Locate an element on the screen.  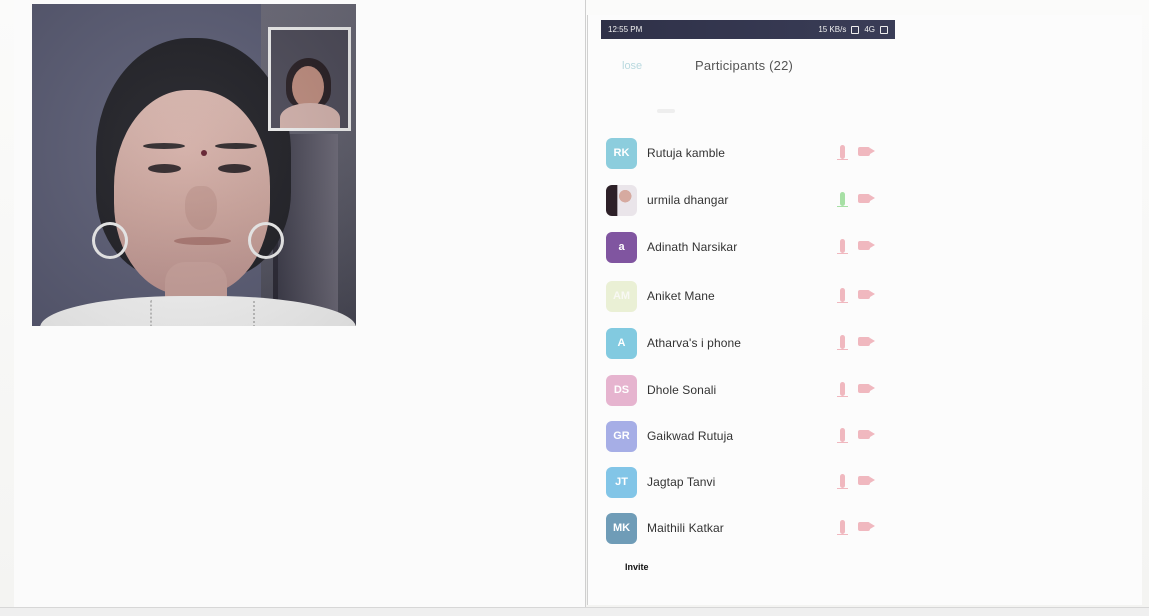
avatar-initials: JT is located at coordinates (621, 482).